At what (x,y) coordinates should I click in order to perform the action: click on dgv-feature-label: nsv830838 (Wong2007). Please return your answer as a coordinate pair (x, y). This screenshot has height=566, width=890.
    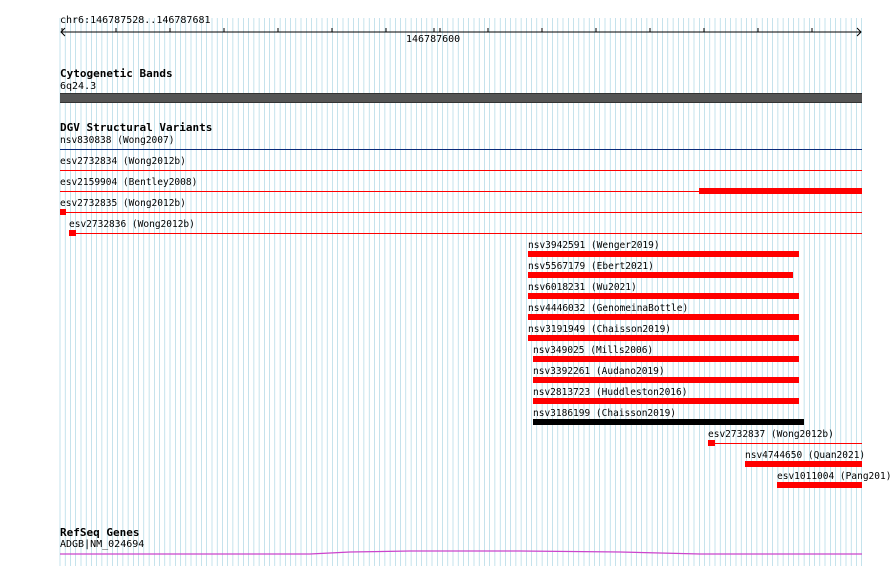
    Looking at the image, I should click on (117, 140).